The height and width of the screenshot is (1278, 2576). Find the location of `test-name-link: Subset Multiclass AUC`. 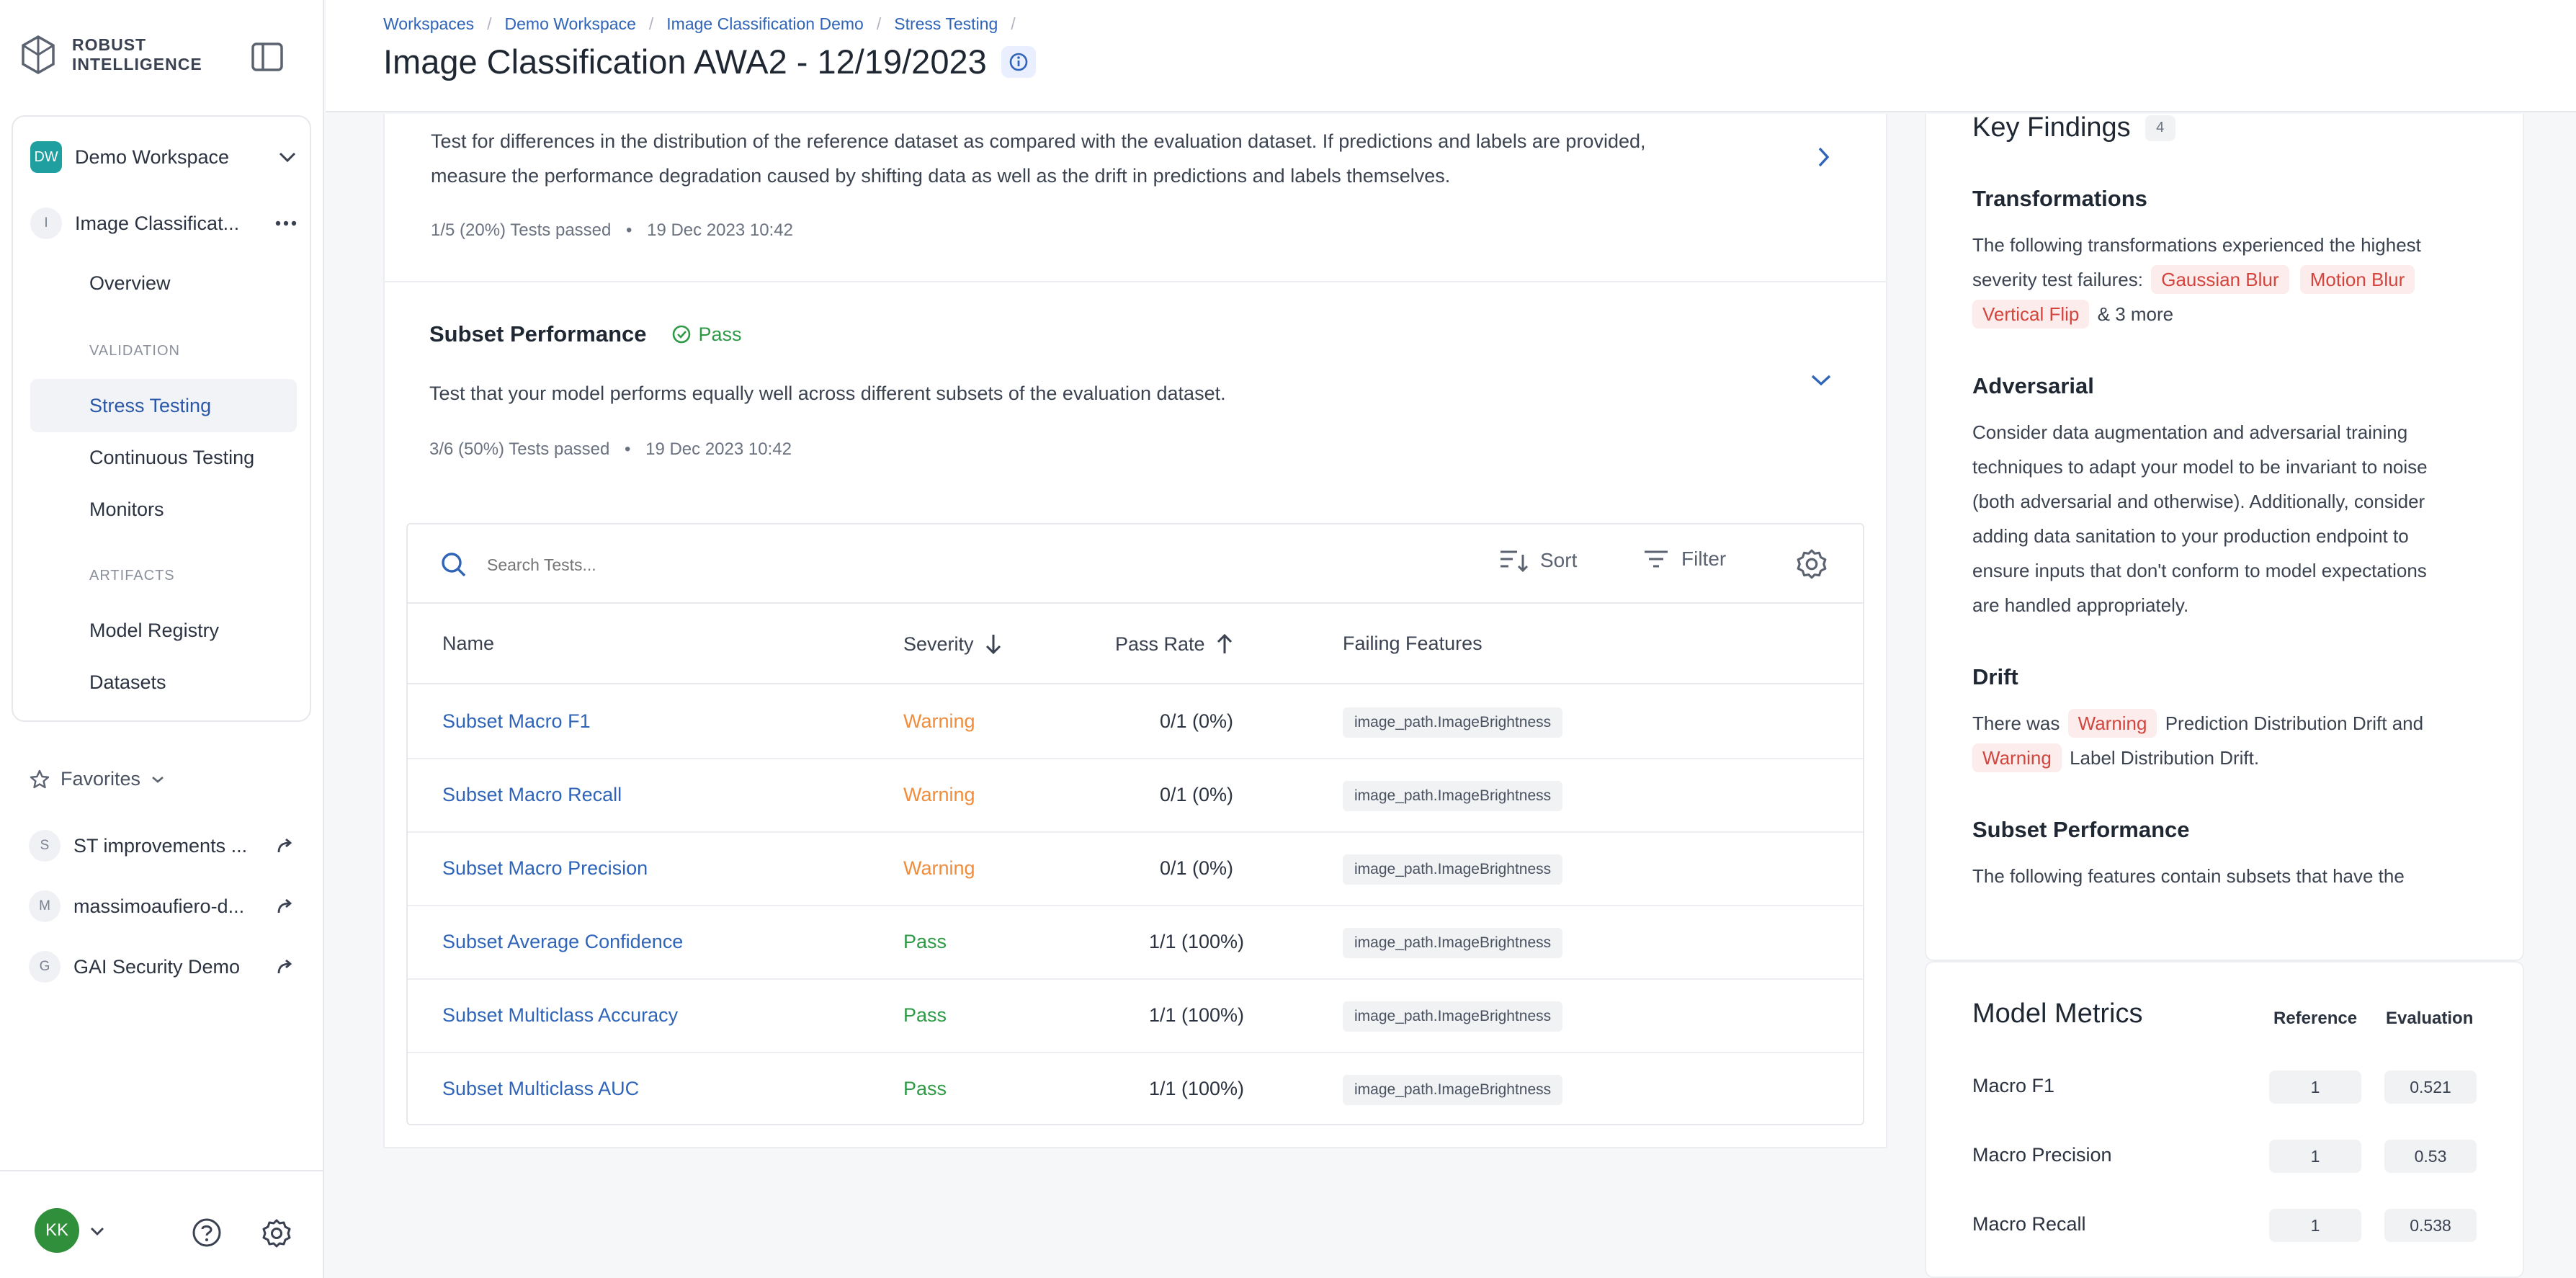

test-name-link: Subset Multiclass AUC is located at coordinates (540, 1089).